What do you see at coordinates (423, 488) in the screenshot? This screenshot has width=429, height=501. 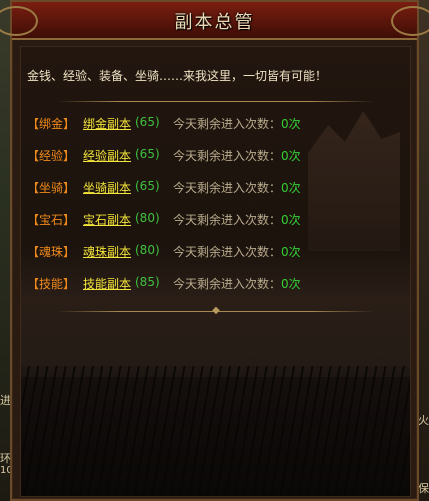 I see `edge-text-right-b: 保` at bounding box center [423, 488].